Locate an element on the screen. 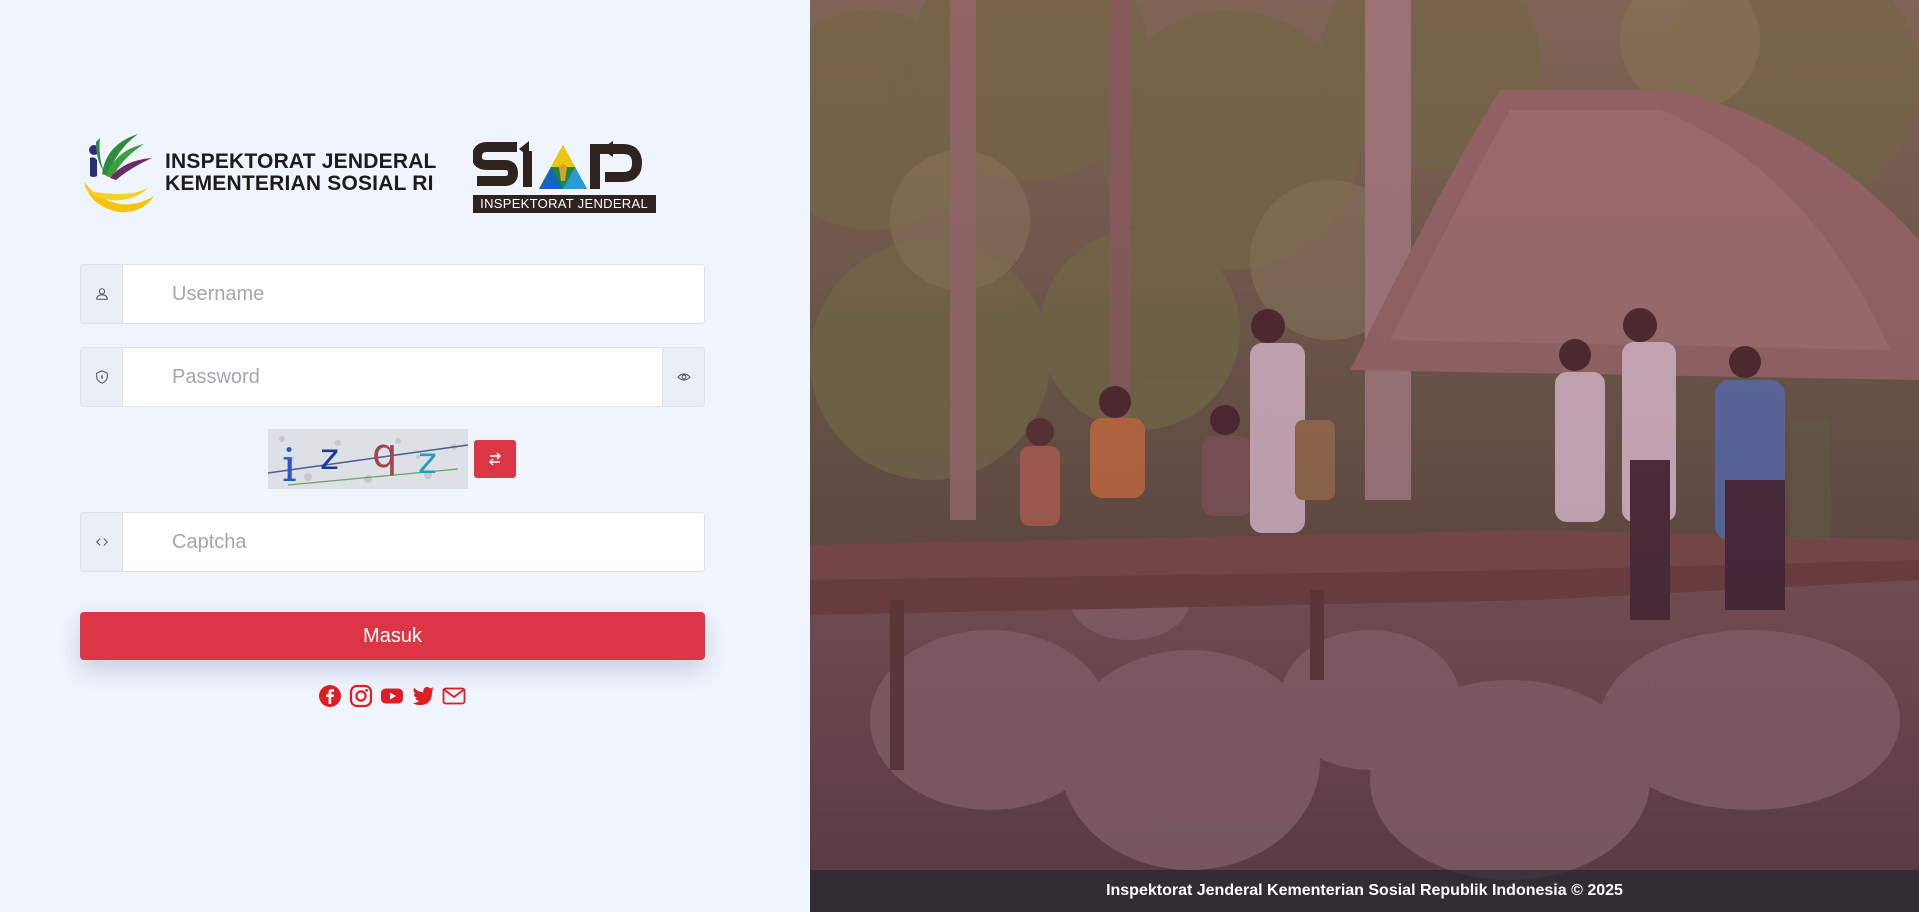 This screenshot has height=912, width=1919. youtube-icon is located at coordinates (392, 696).